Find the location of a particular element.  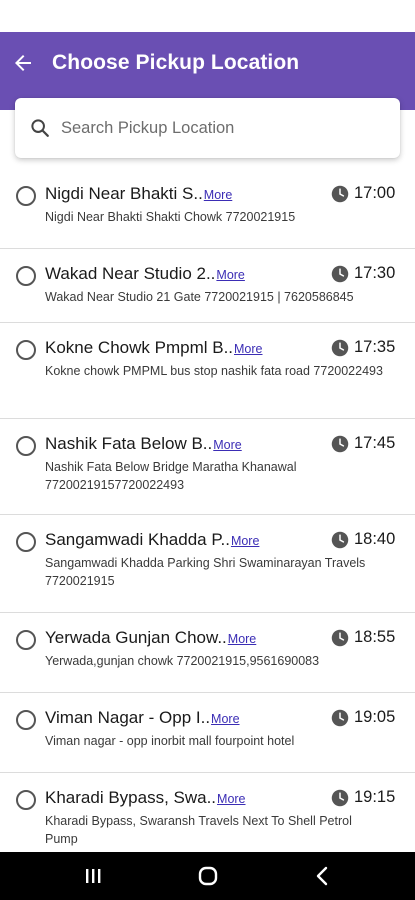

location-title-text: Sangamwadi Khadda P.. is located at coordinates (137, 539).